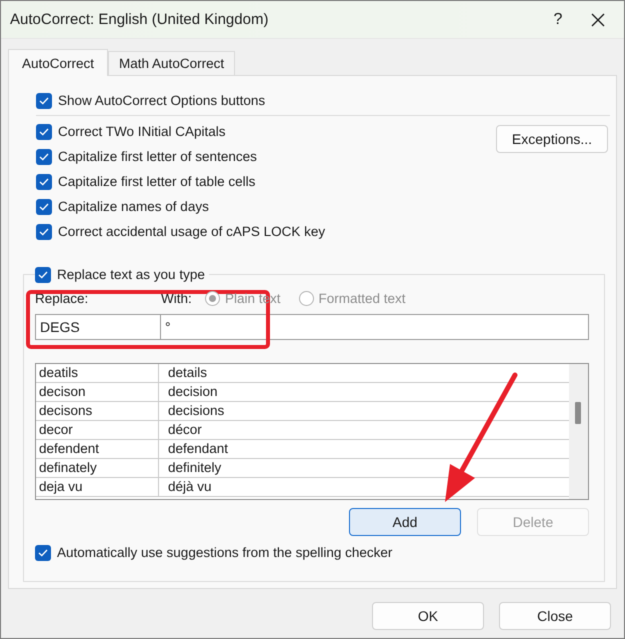 The image size is (625, 639). Describe the element at coordinates (97, 468) in the screenshot. I see `list-cell: definately` at that location.